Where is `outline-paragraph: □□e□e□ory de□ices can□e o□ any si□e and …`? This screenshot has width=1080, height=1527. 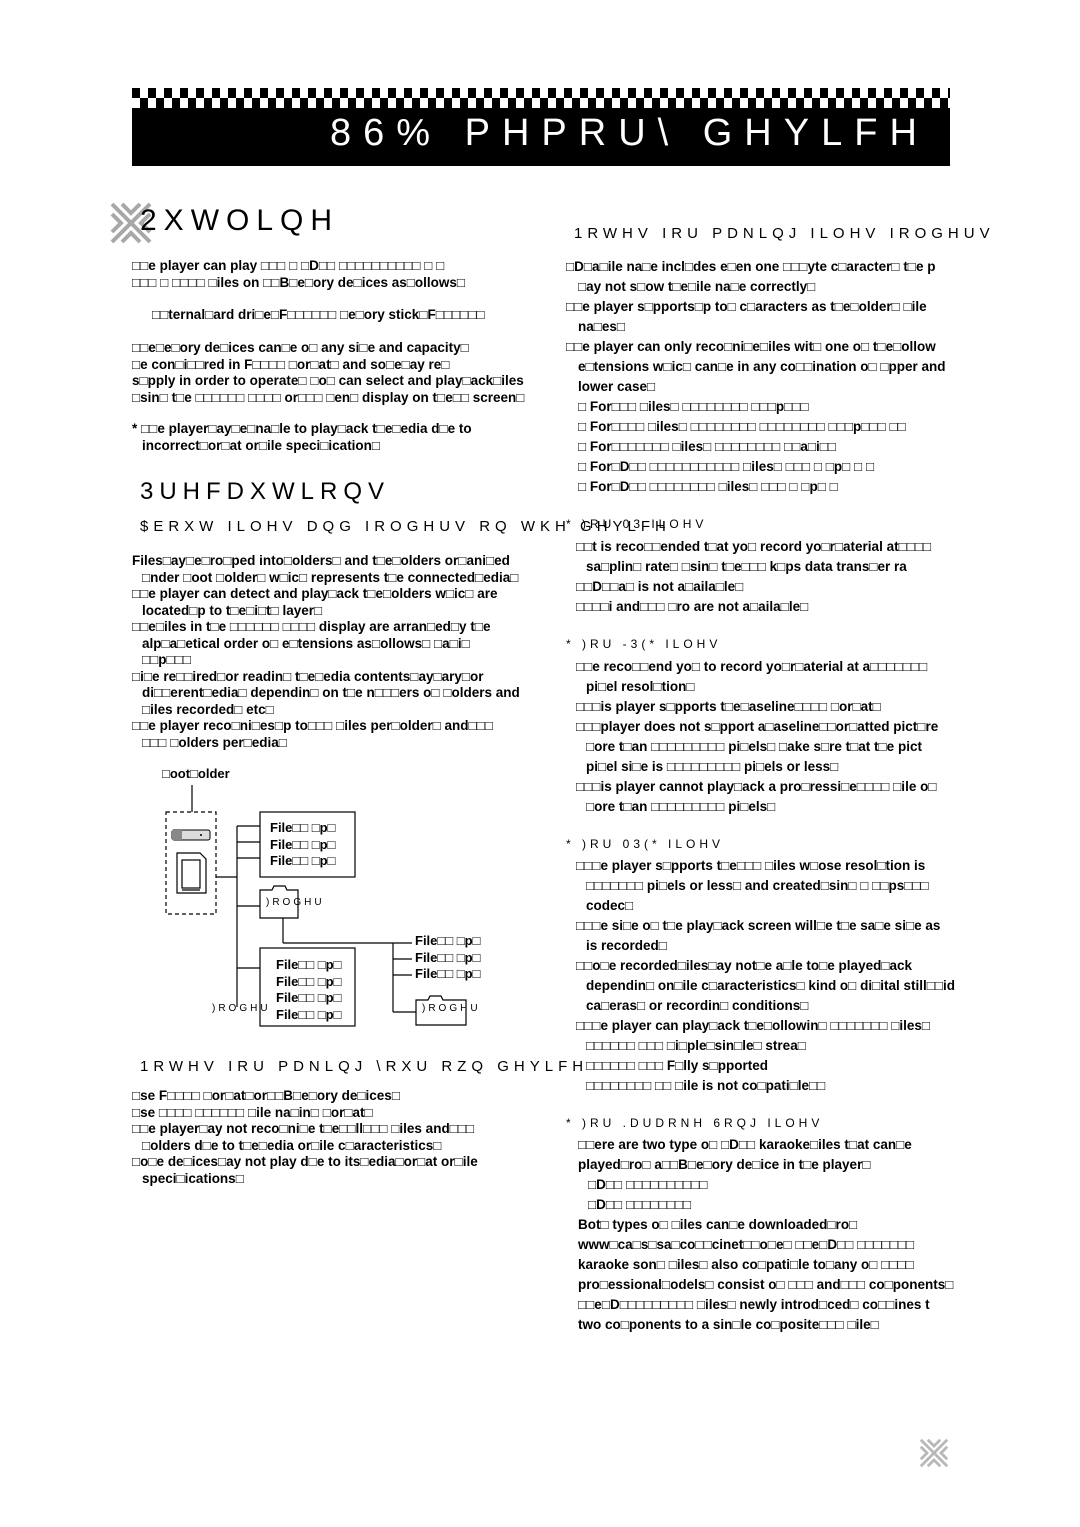 outline-paragraph: □□e□e□ory de□ices can□e o□ any si□e and … is located at coordinates (328, 373).